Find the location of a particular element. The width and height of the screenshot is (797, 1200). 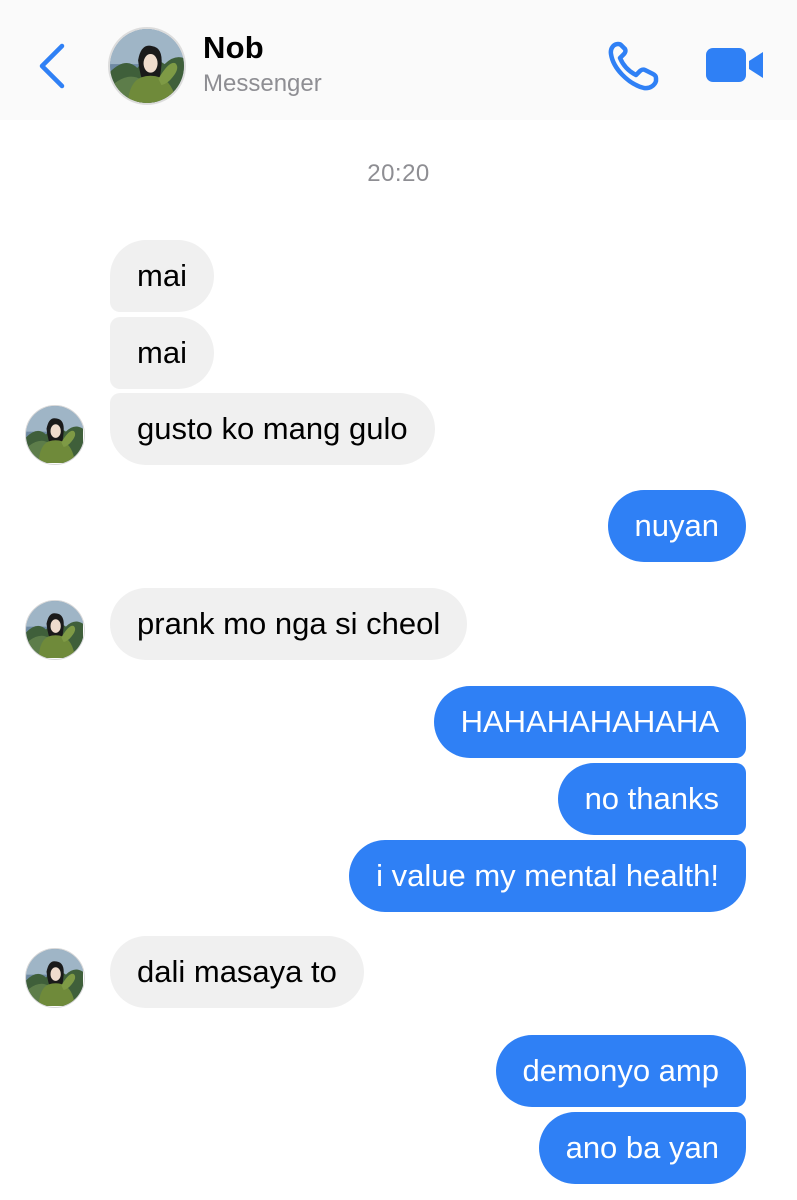

incoming-message-bubble: prank mo nga si cheol is located at coordinates (289, 624).